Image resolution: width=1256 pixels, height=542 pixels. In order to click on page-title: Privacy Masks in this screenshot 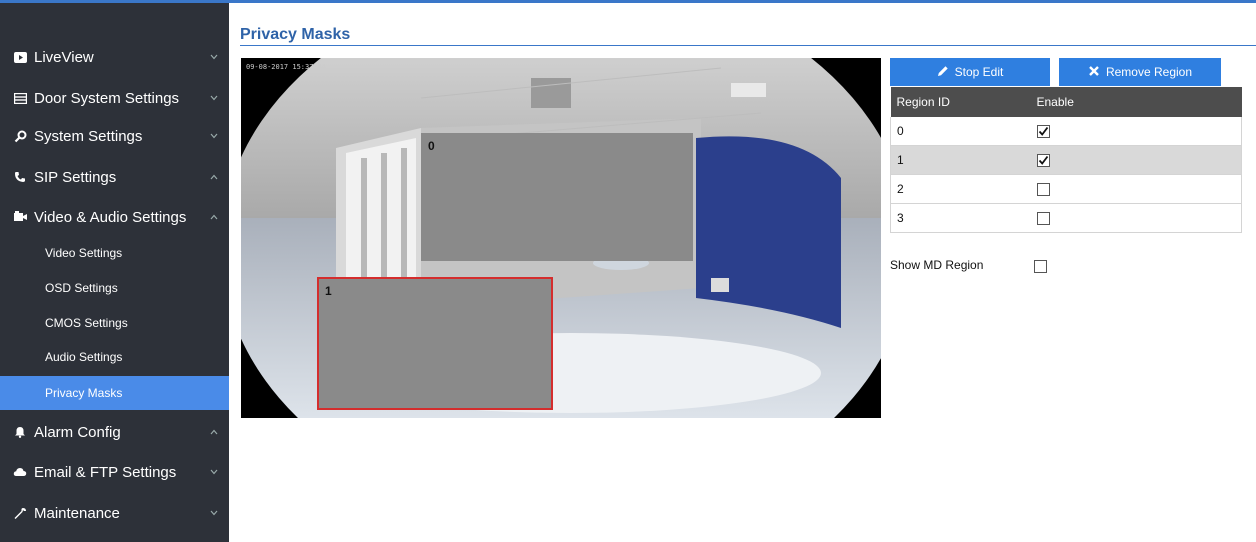, I will do `click(295, 34)`.